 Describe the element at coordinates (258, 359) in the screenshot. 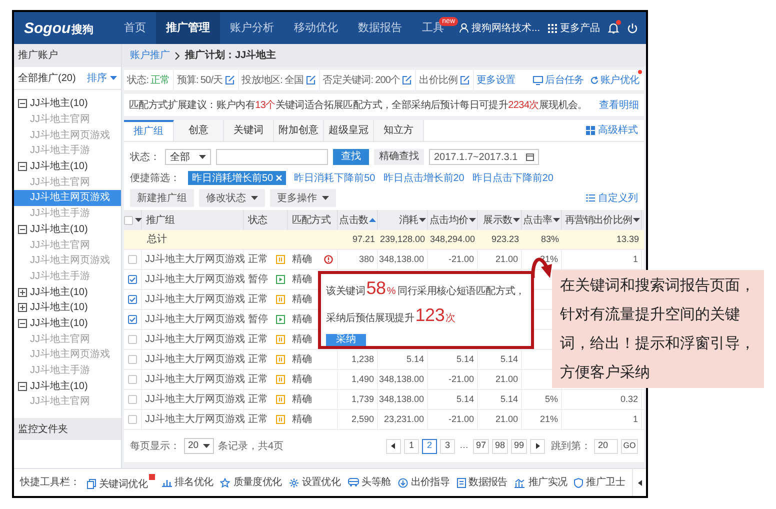

I see `table-cell-text: 正常` at that location.